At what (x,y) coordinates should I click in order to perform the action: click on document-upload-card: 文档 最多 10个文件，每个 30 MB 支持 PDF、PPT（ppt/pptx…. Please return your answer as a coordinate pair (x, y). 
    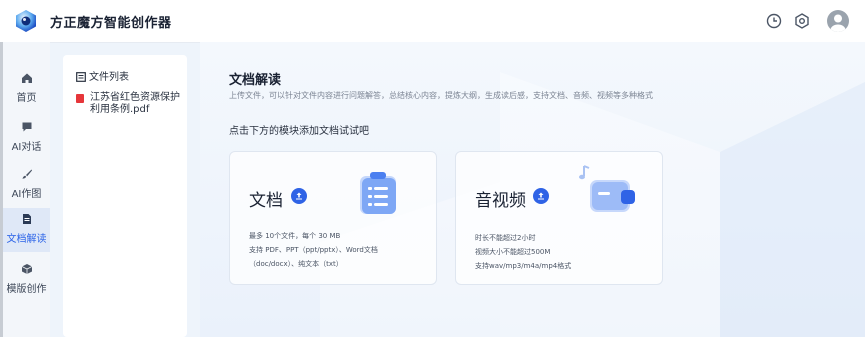
    Looking at the image, I should click on (333, 218).